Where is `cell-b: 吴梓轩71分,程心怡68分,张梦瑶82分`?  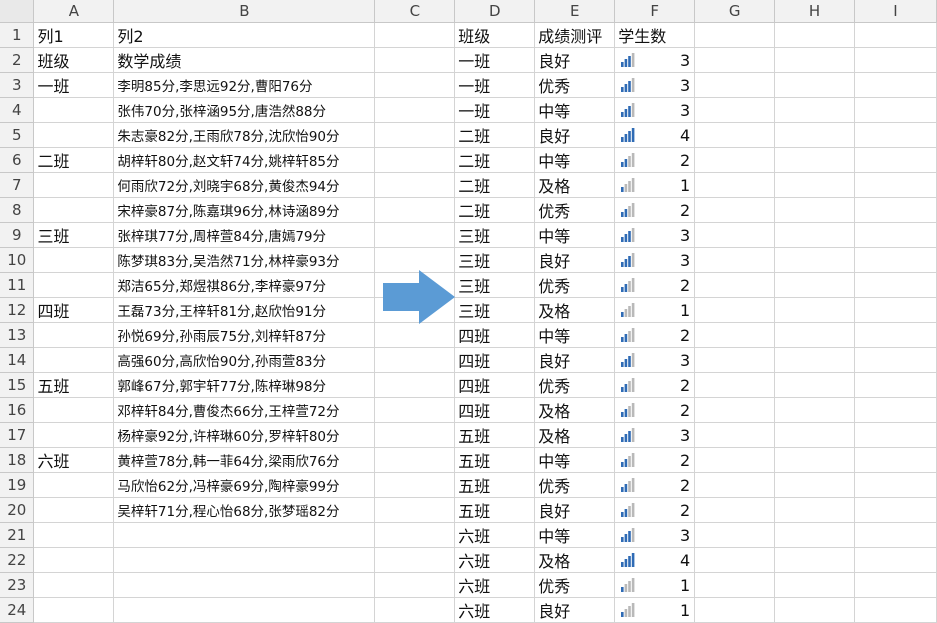 cell-b: 吴梓轩71分,程心怡68分,张梦瑶82分 is located at coordinates (244, 510).